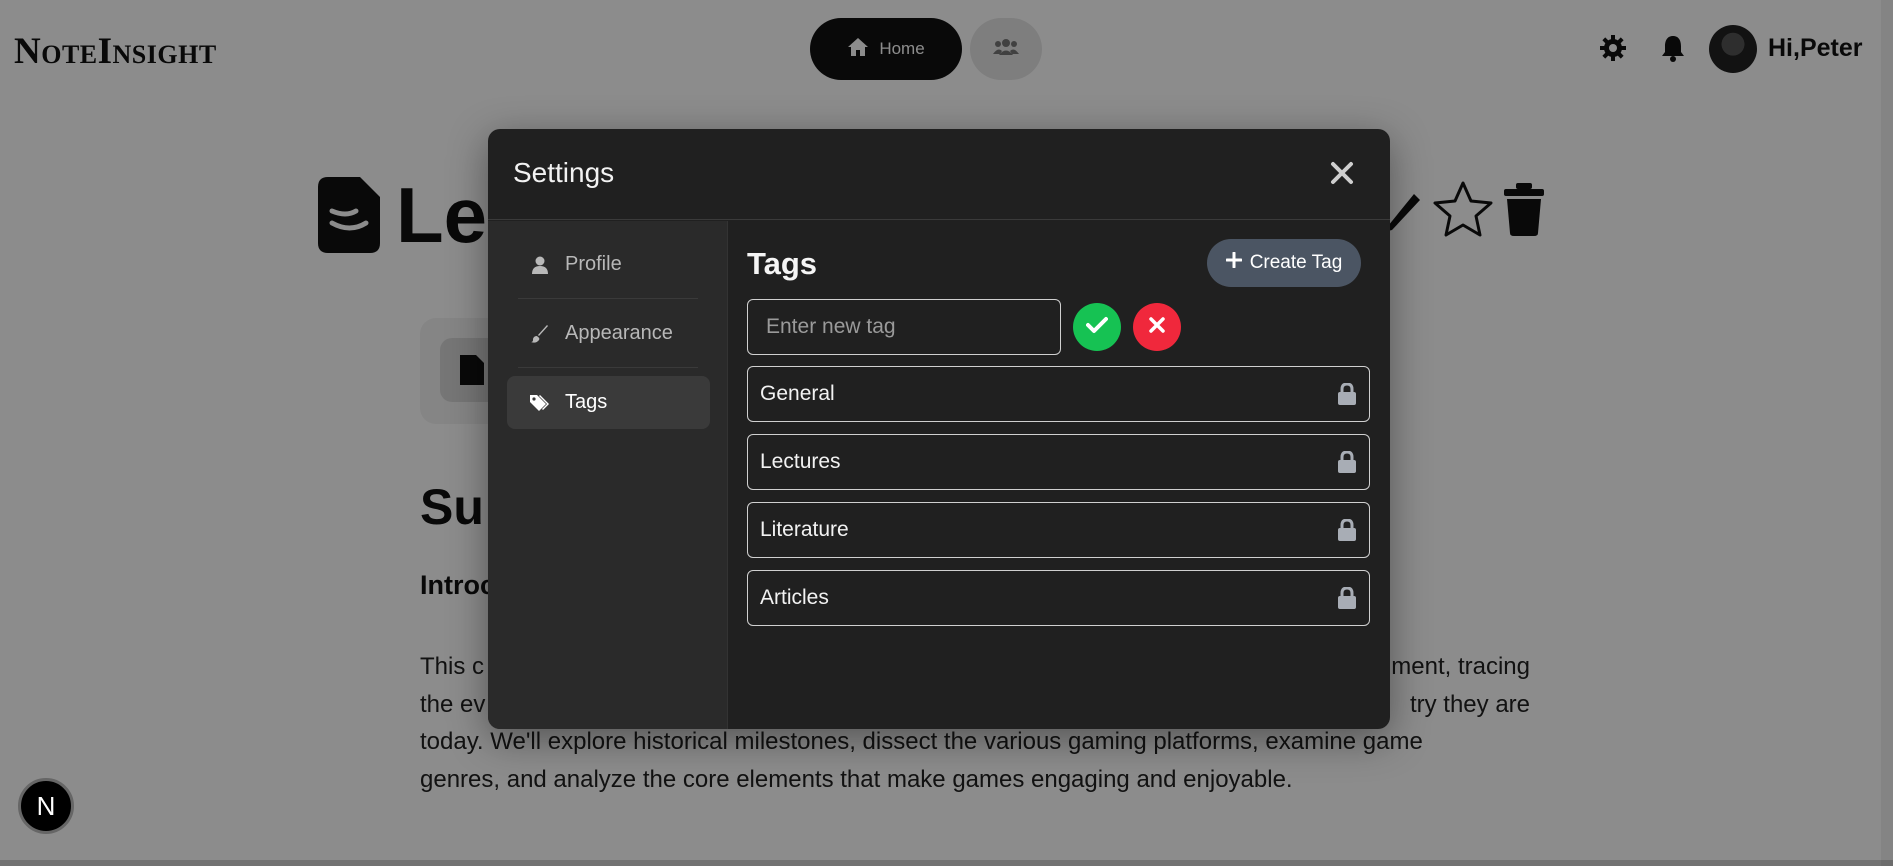  I want to click on tag-name: Lectures, so click(800, 461).